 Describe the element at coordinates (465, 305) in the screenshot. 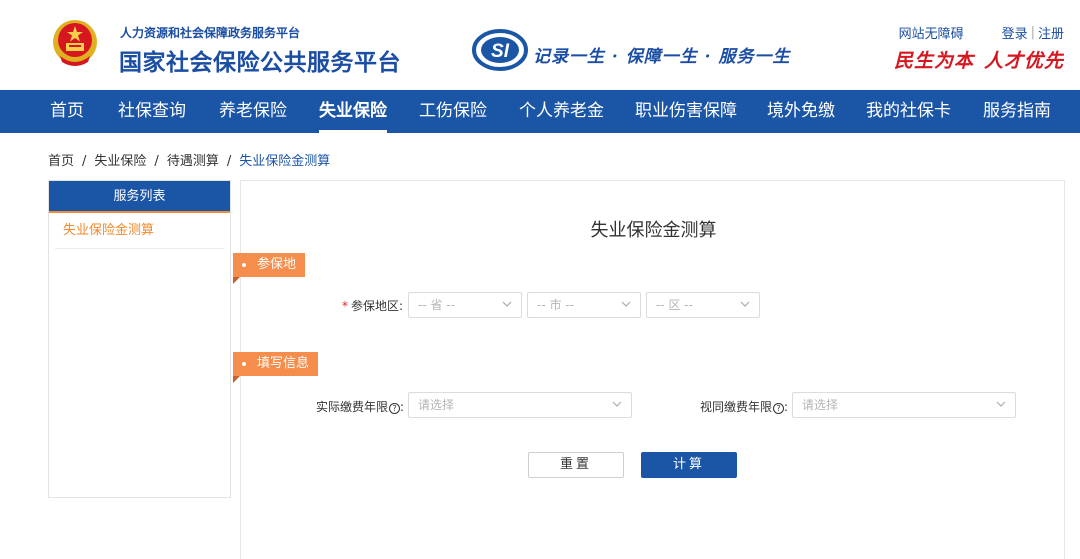

I see `province-select: -- 省 --` at that location.